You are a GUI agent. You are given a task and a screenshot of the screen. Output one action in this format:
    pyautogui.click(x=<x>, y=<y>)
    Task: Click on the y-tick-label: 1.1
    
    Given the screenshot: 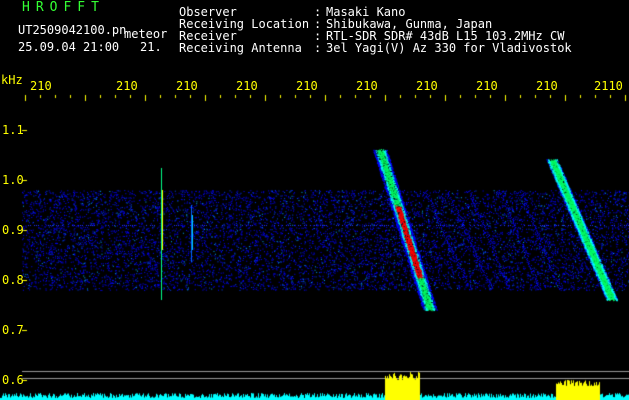 What is the action you would take?
    pyautogui.click(x=13, y=130)
    